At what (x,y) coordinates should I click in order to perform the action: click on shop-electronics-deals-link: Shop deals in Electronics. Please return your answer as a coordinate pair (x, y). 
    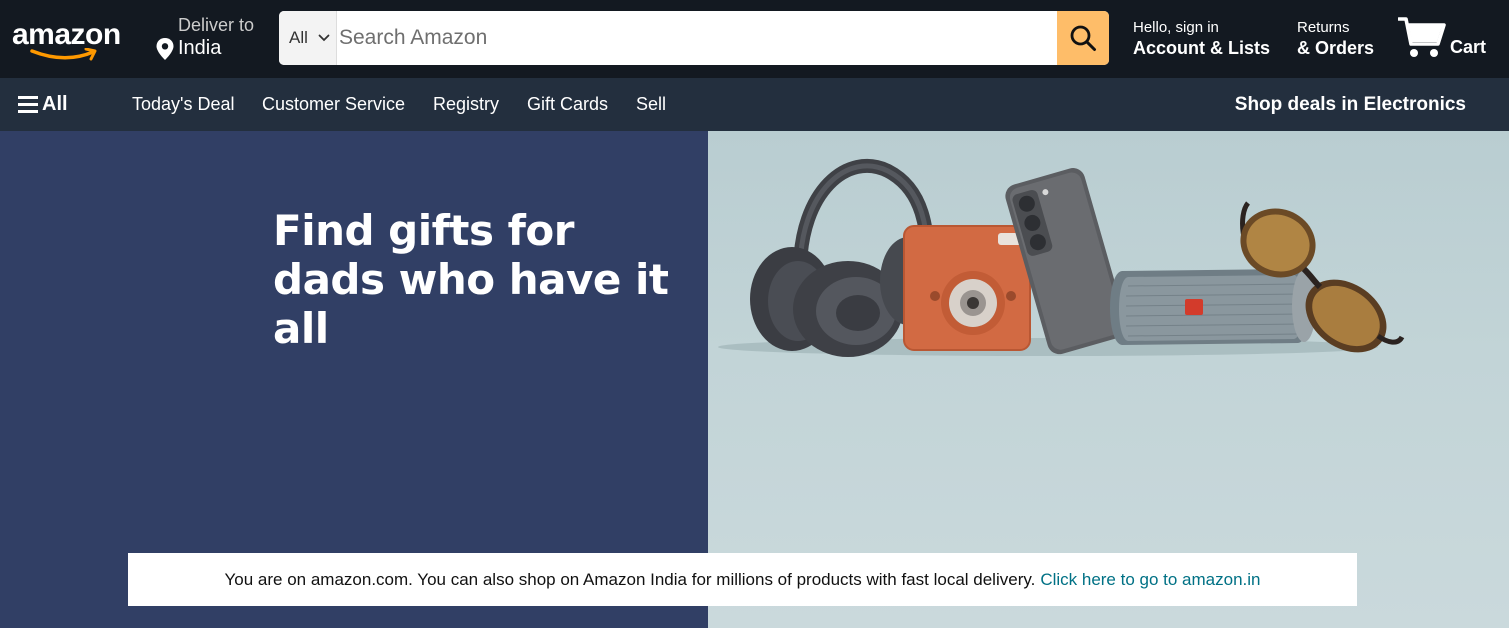
    Looking at the image, I should click on (1350, 105).